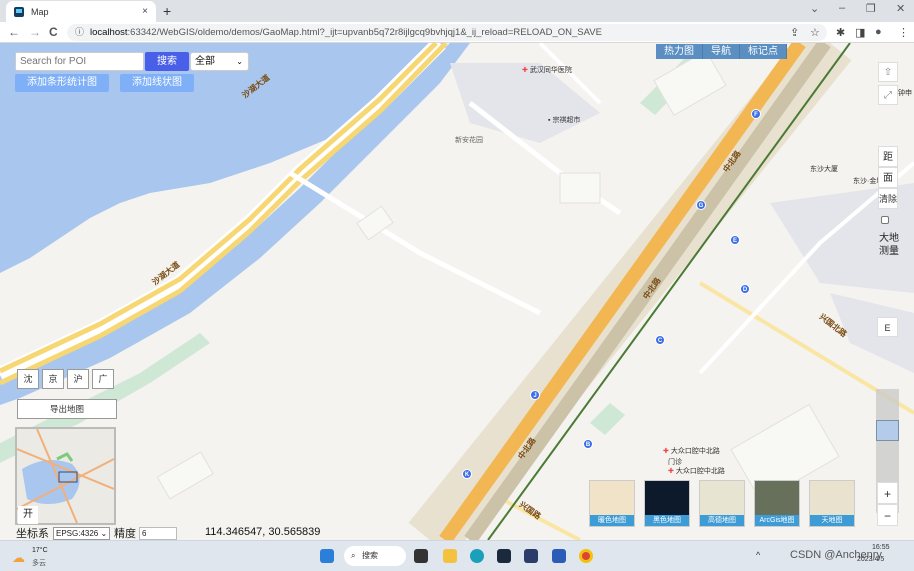  Describe the element at coordinates (239, 61) in the screenshot. I see `chevron-down-icon: ⌄` at that location.